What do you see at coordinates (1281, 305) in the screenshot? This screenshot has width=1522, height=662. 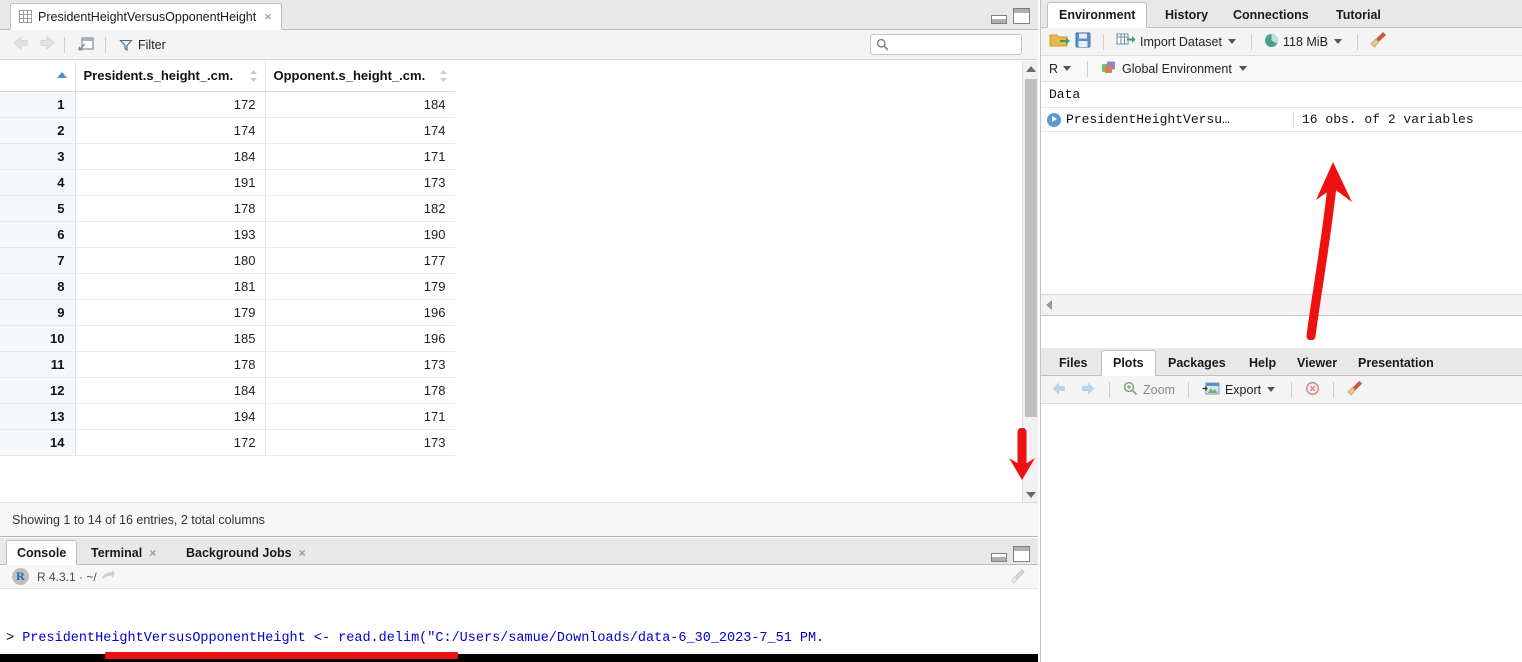 I see `environment-horizontal-scrollbar` at bounding box center [1281, 305].